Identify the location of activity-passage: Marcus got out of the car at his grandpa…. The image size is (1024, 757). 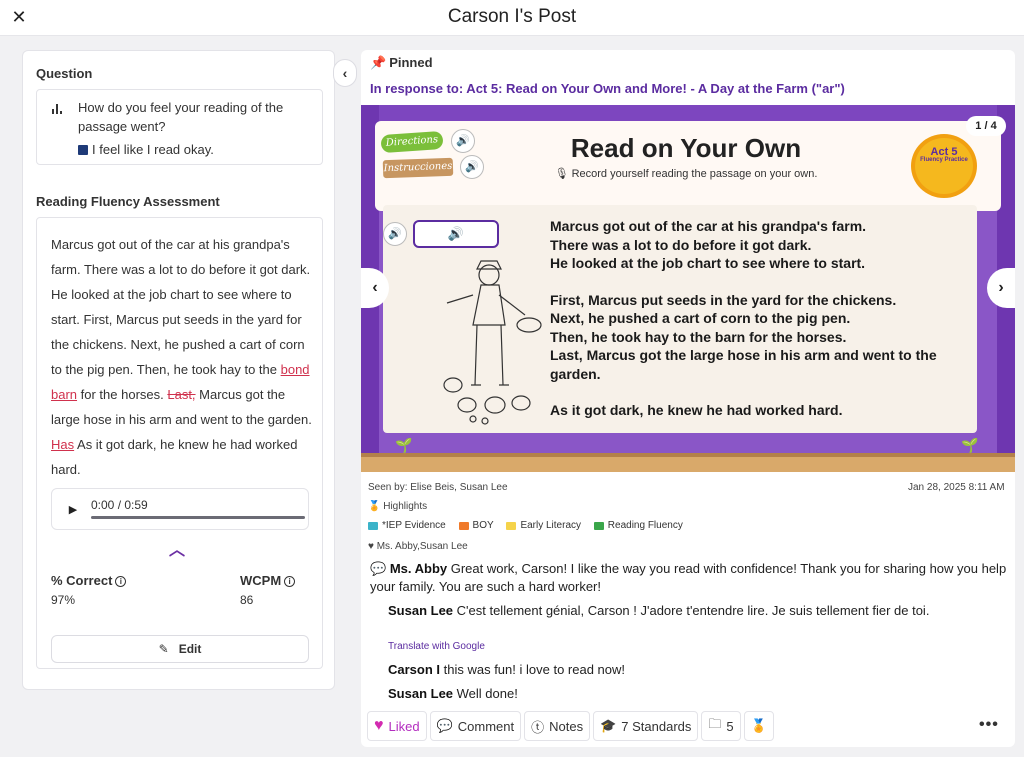
(755, 327).